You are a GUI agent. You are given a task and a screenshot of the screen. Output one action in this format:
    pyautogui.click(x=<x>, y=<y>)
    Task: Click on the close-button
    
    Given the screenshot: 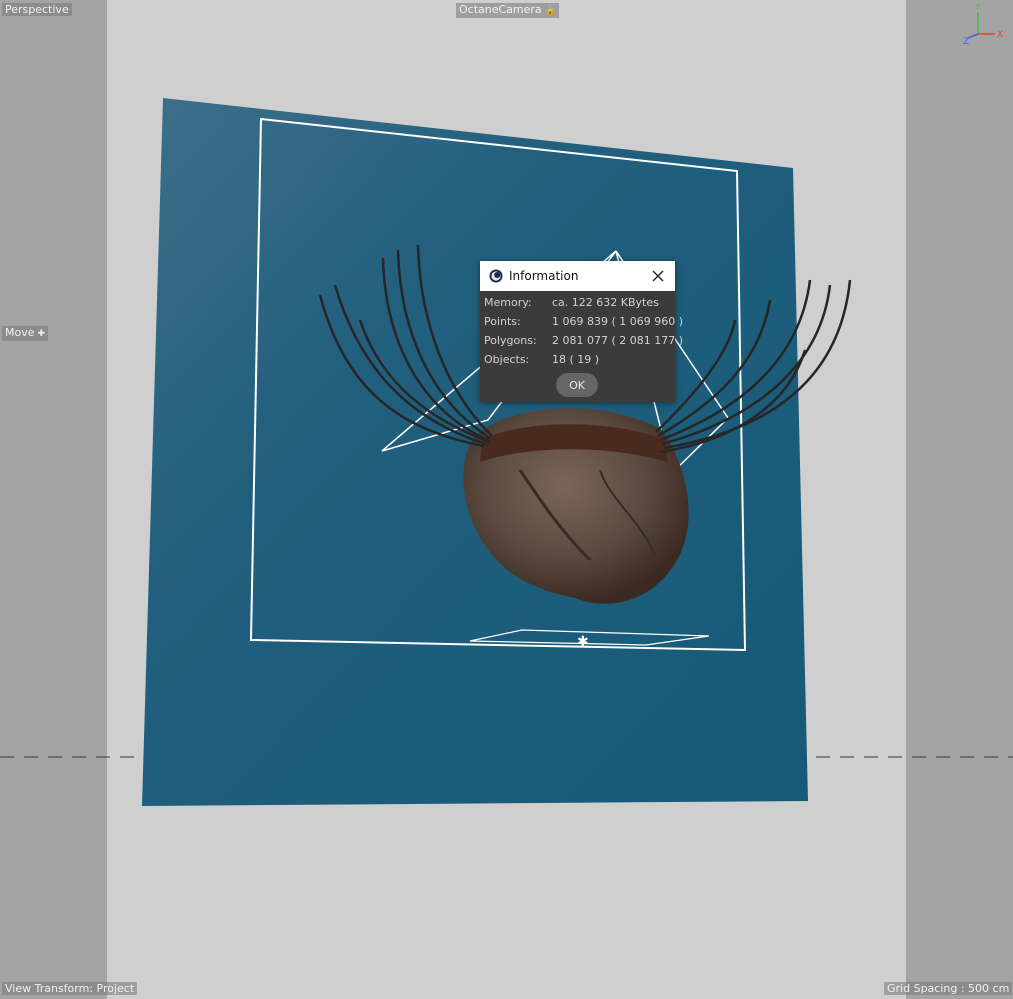 What is the action you would take?
    pyautogui.click(x=658, y=276)
    